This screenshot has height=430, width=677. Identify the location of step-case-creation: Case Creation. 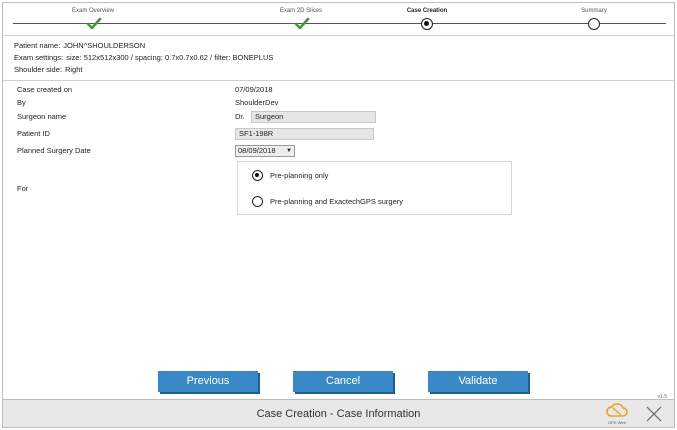
(427, 19).